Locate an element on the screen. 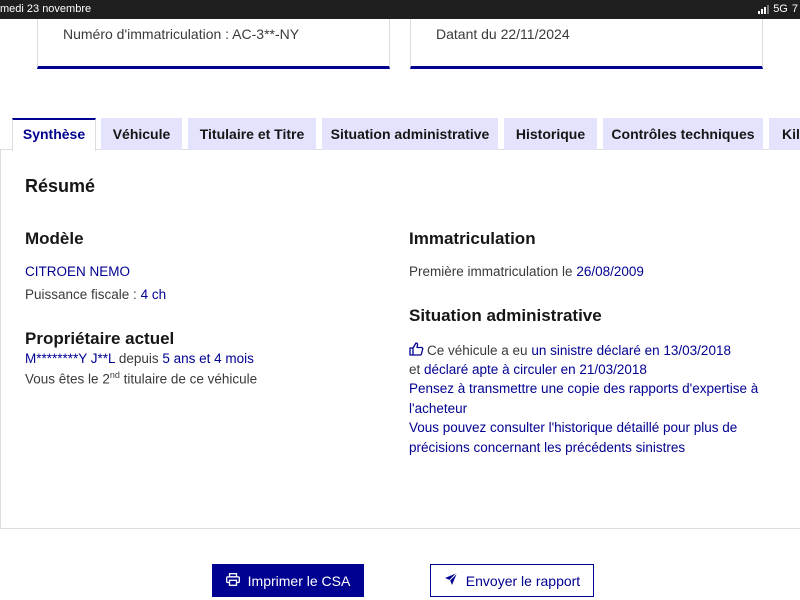  premiere-immatriculation: Première immatriculation le 26/08/2009 is located at coordinates (526, 271).